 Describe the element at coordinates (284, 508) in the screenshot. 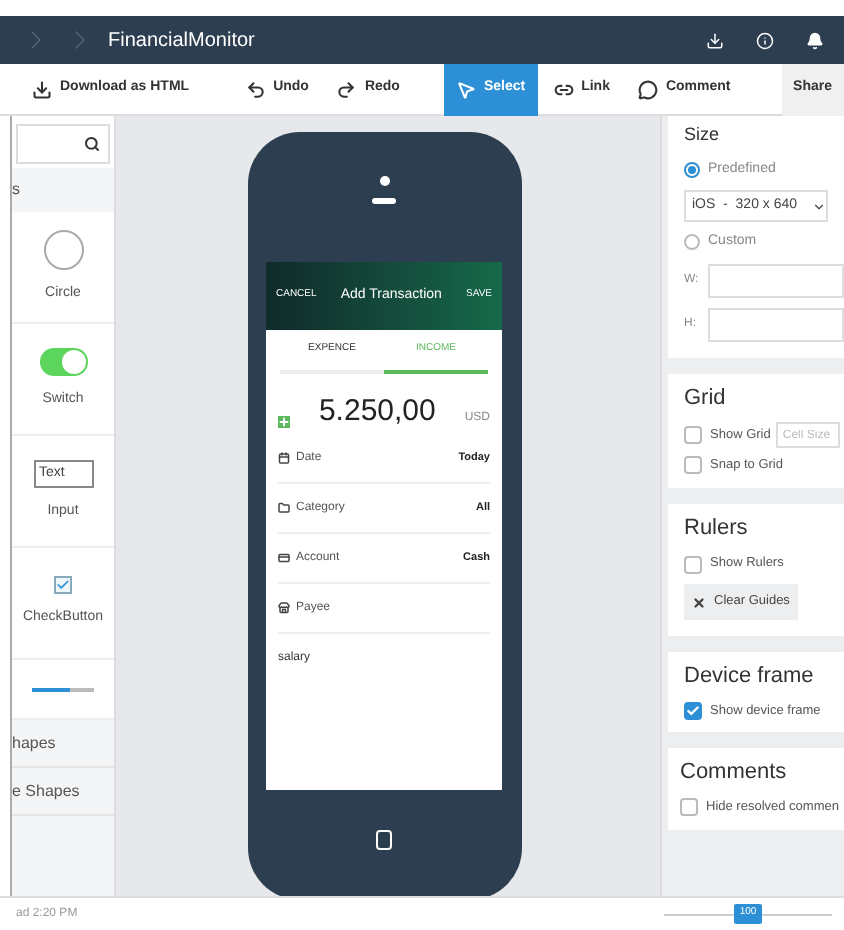

I see `category-icon` at that location.